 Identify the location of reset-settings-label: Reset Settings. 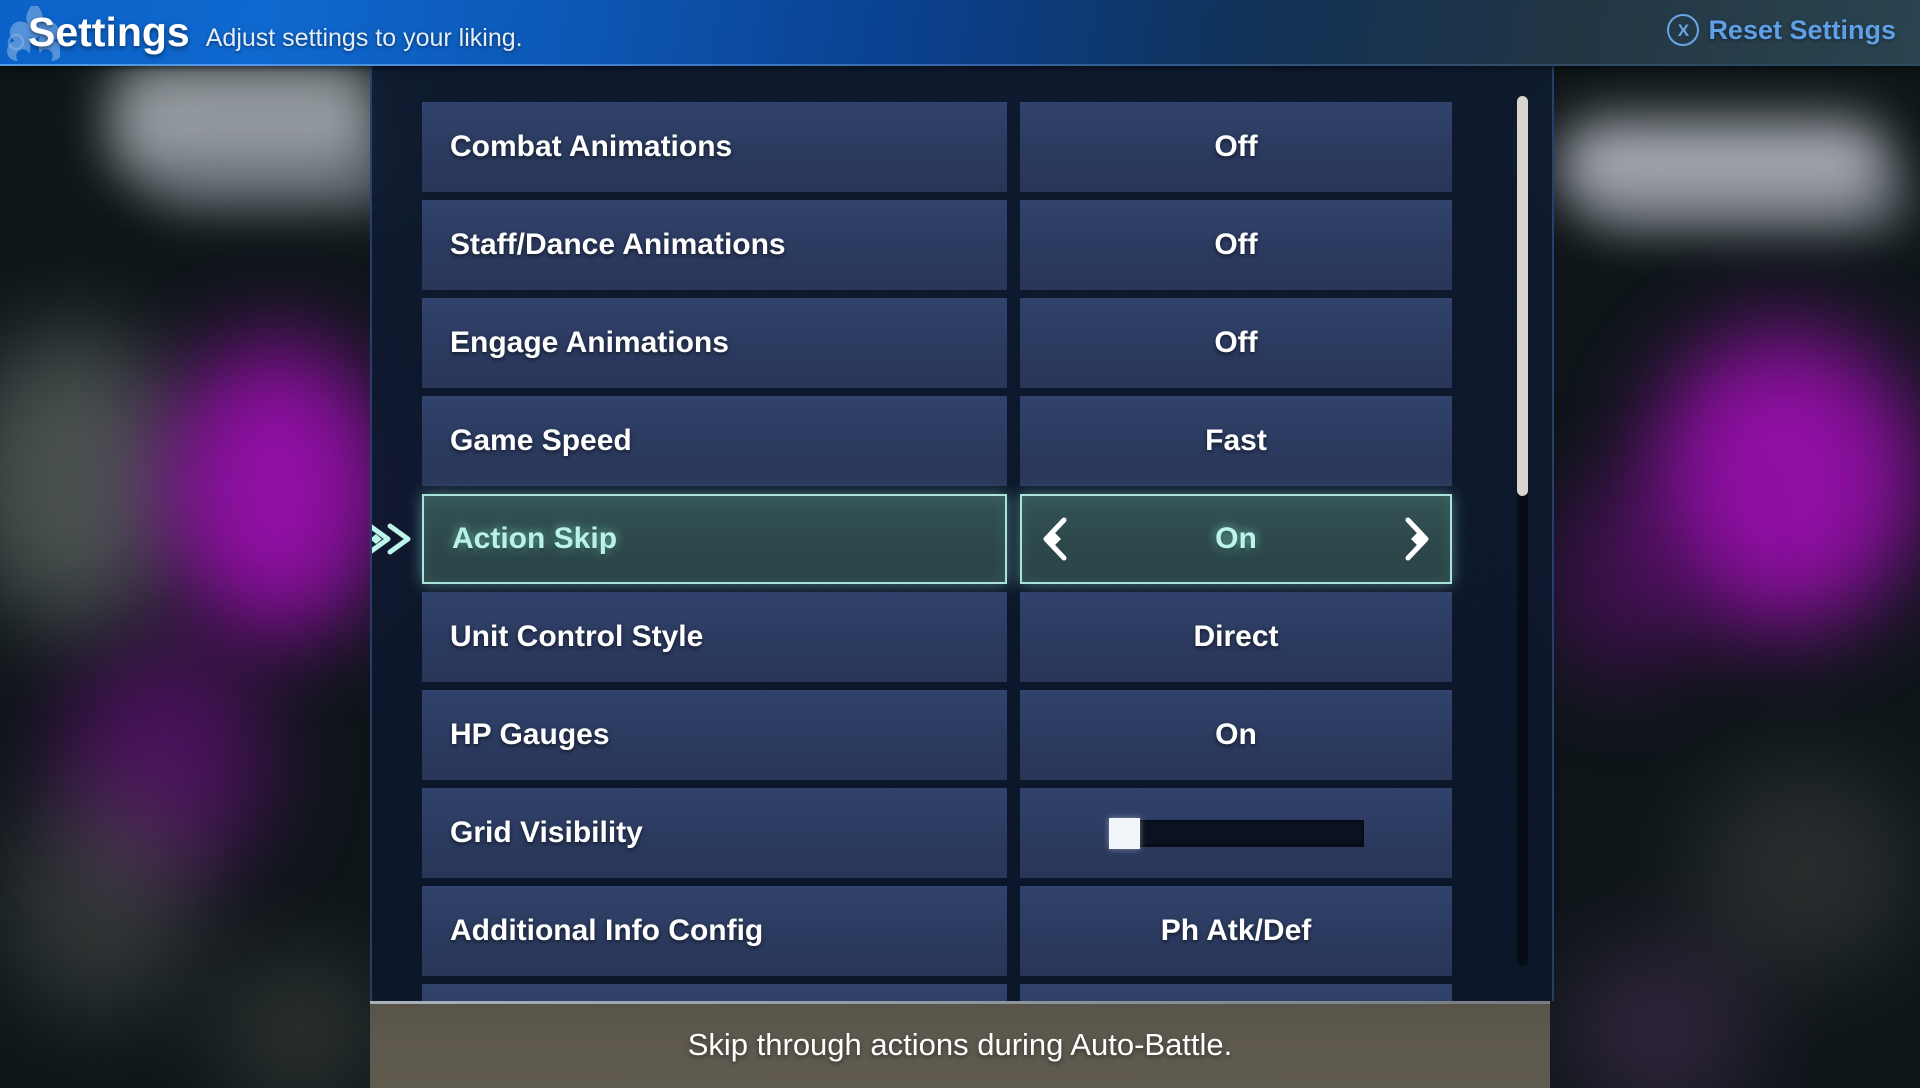
(1802, 29).